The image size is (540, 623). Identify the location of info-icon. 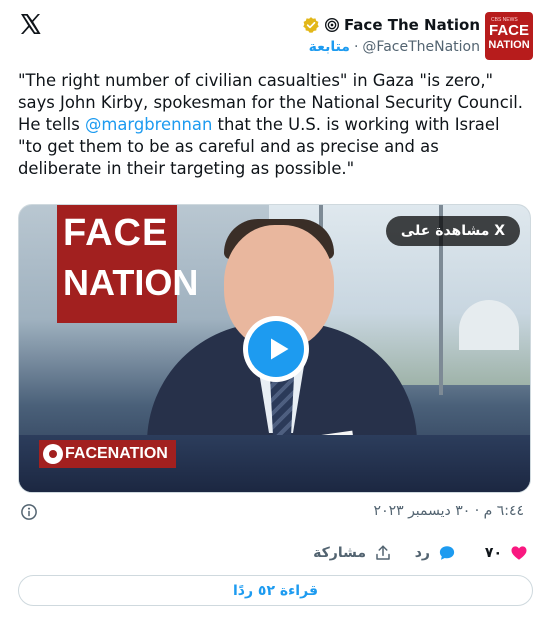
(29, 512).